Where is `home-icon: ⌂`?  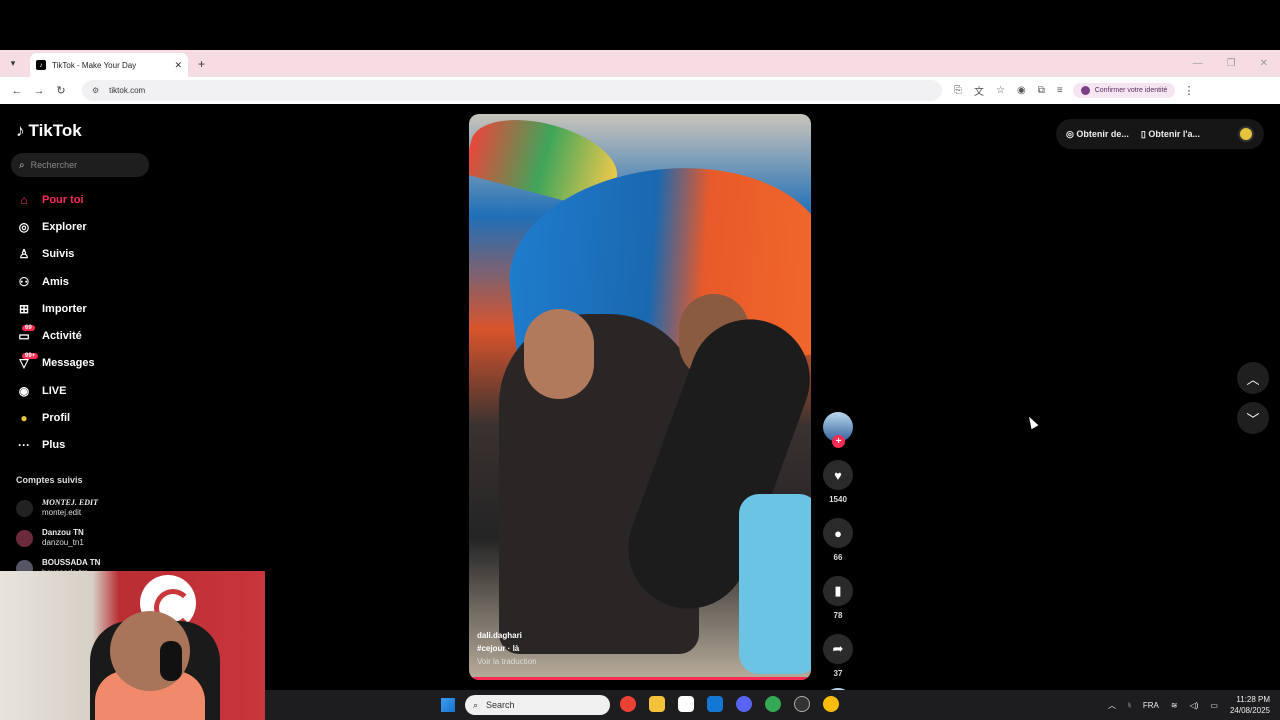 home-icon: ⌂ is located at coordinates (24, 199).